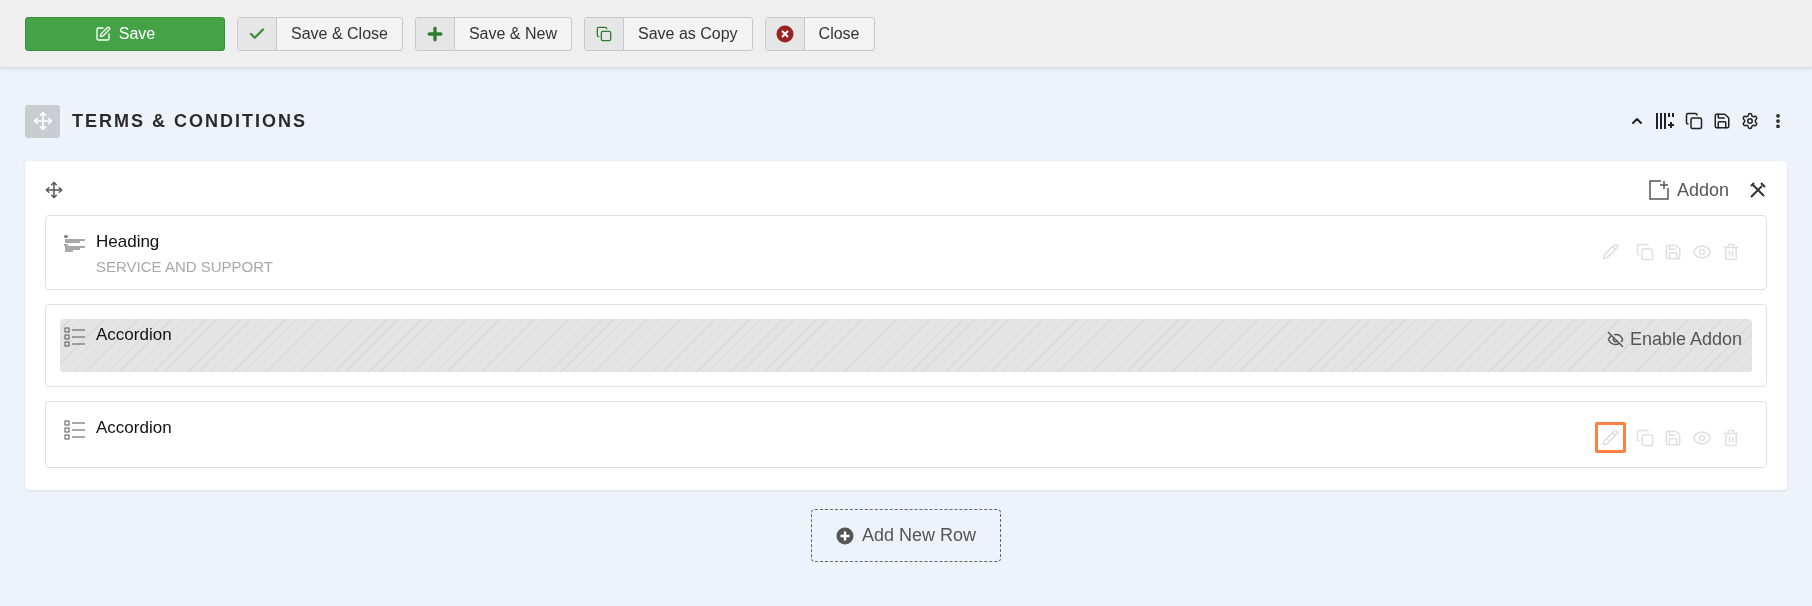 The height and width of the screenshot is (606, 1812). What do you see at coordinates (668, 33) in the screenshot?
I see `toolbar-button: Save as Copy` at bounding box center [668, 33].